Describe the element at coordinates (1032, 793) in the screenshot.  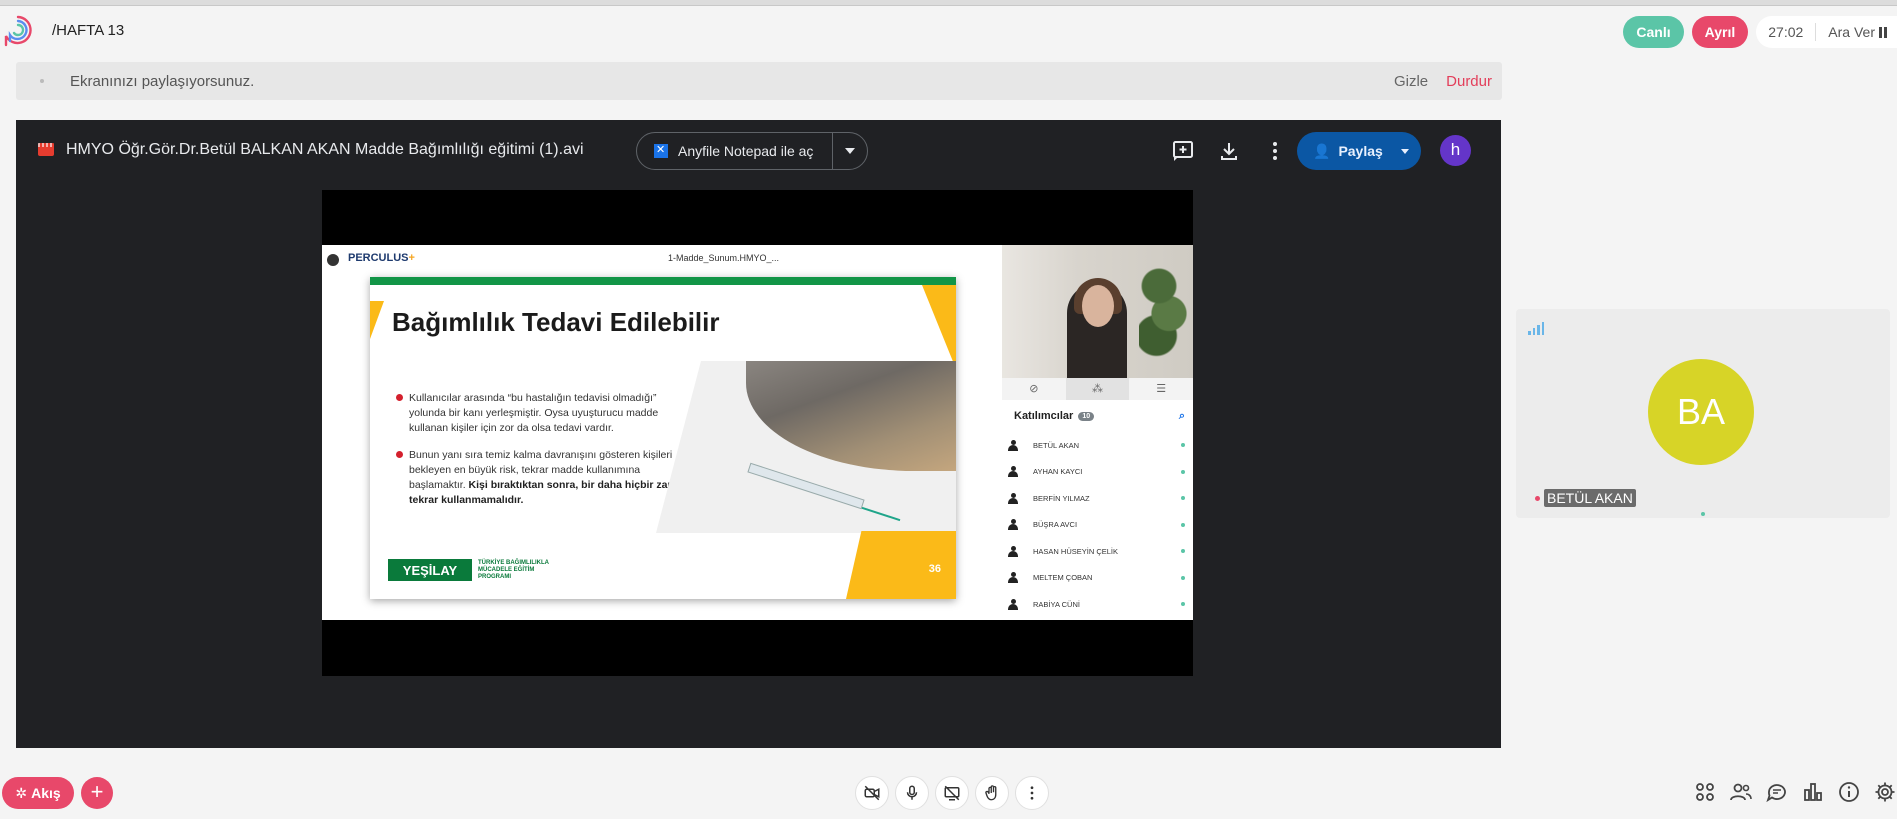
I see `more-controls-icon` at that location.